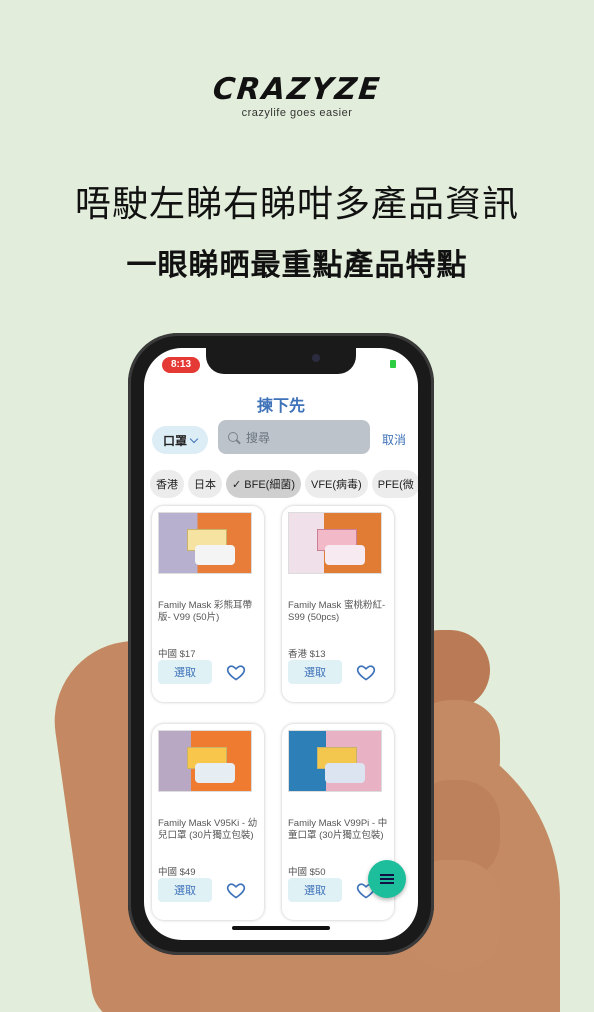 The image size is (594, 1012). What do you see at coordinates (294, 437) in the screenshot?
I see `search-input: 搜尋` at bounding box center [294, 437].